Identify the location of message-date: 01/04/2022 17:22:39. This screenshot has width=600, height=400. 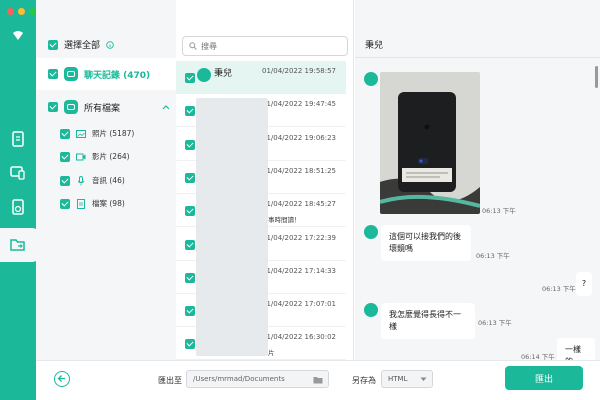
(298, 238).